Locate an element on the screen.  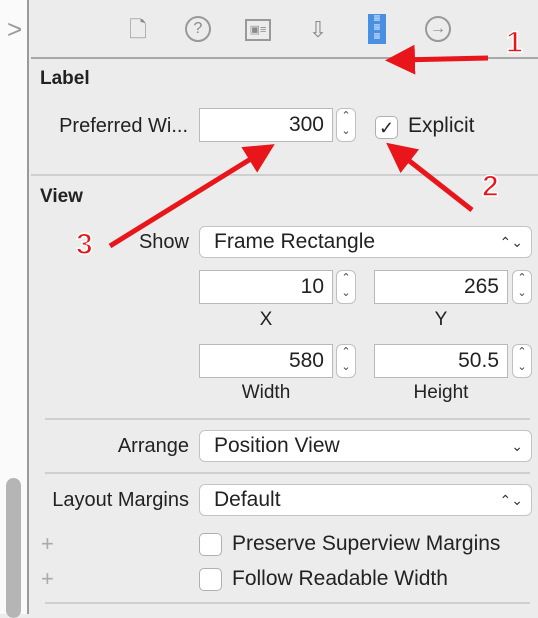
annotation-number-3: 3 is located at coordinates (84, 244).